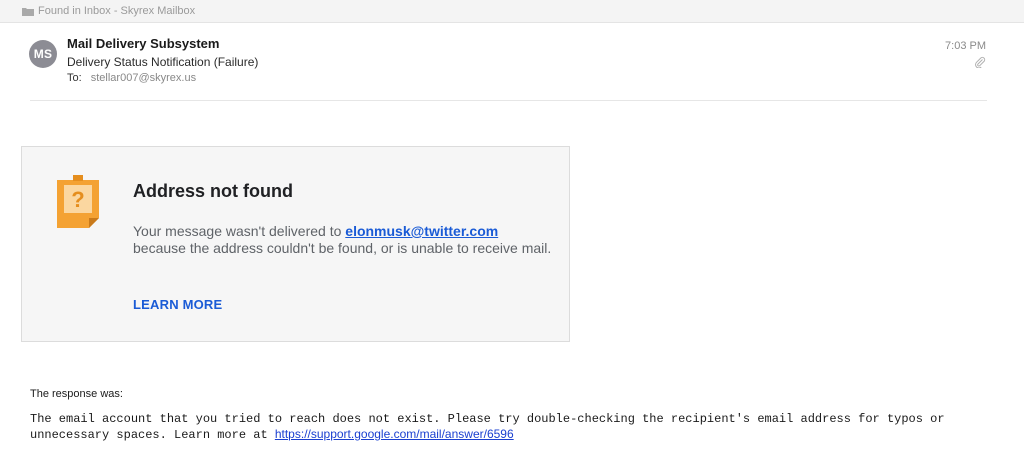 This screenshot has height=452, width=1024. What do you see at coordinates (177, 304) in the screenshot?
I see `learn-more-link: LEARN MORE` at bounding box center [177, 304].